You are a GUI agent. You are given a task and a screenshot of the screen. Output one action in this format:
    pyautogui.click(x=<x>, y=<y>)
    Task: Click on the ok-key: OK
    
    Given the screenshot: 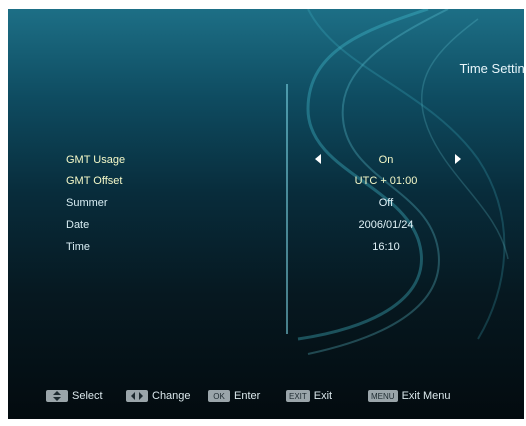 What is the action you would take?
    pyautogui.click(x=219, y=396)
    